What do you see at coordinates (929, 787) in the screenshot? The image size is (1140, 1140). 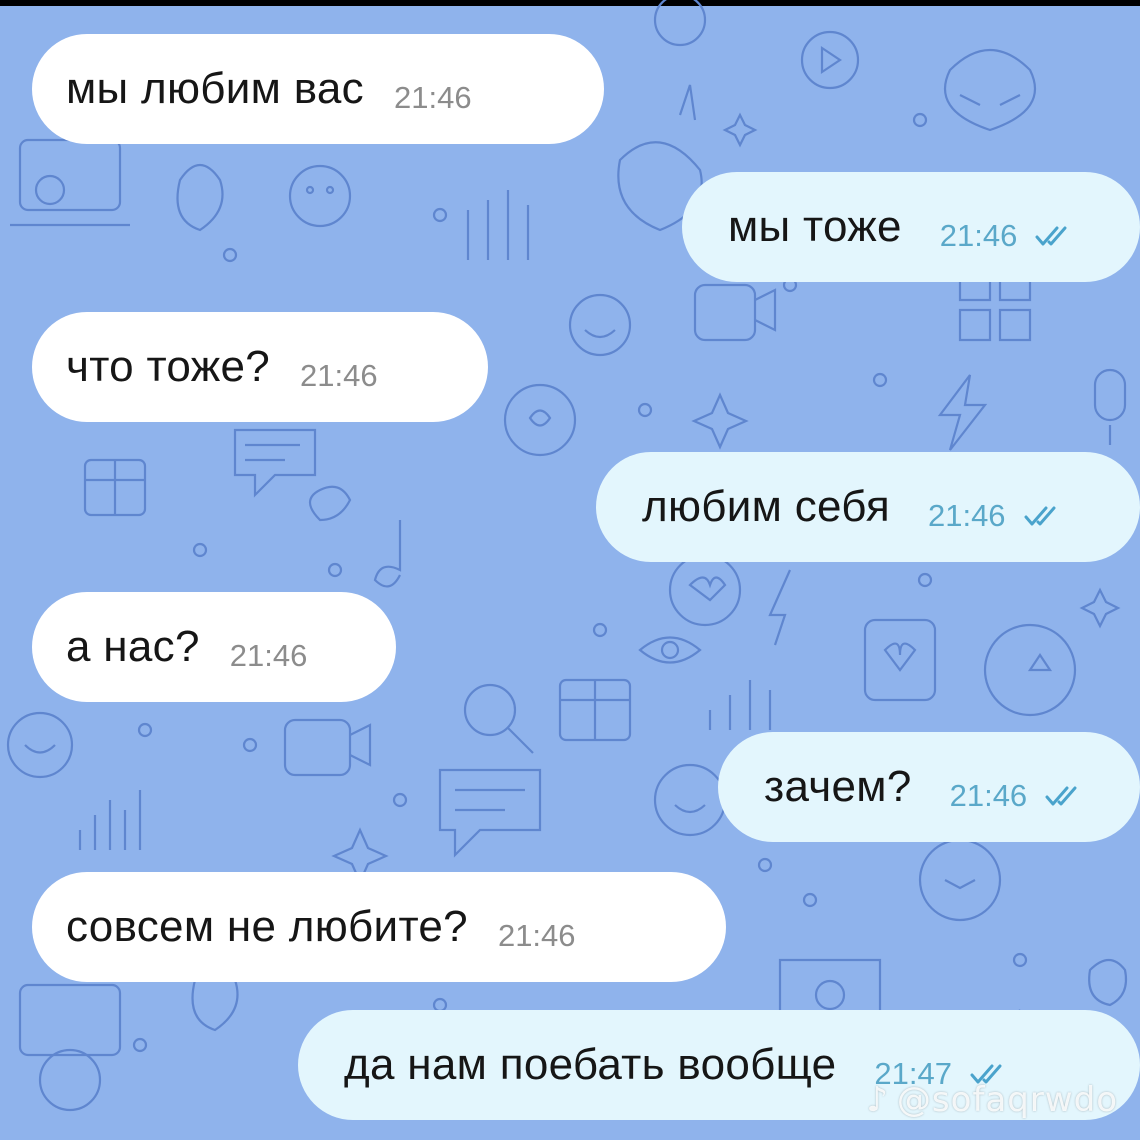 I see `message-bubble-outgoing: зачем? 21:46` at bounding box center [929, 787].